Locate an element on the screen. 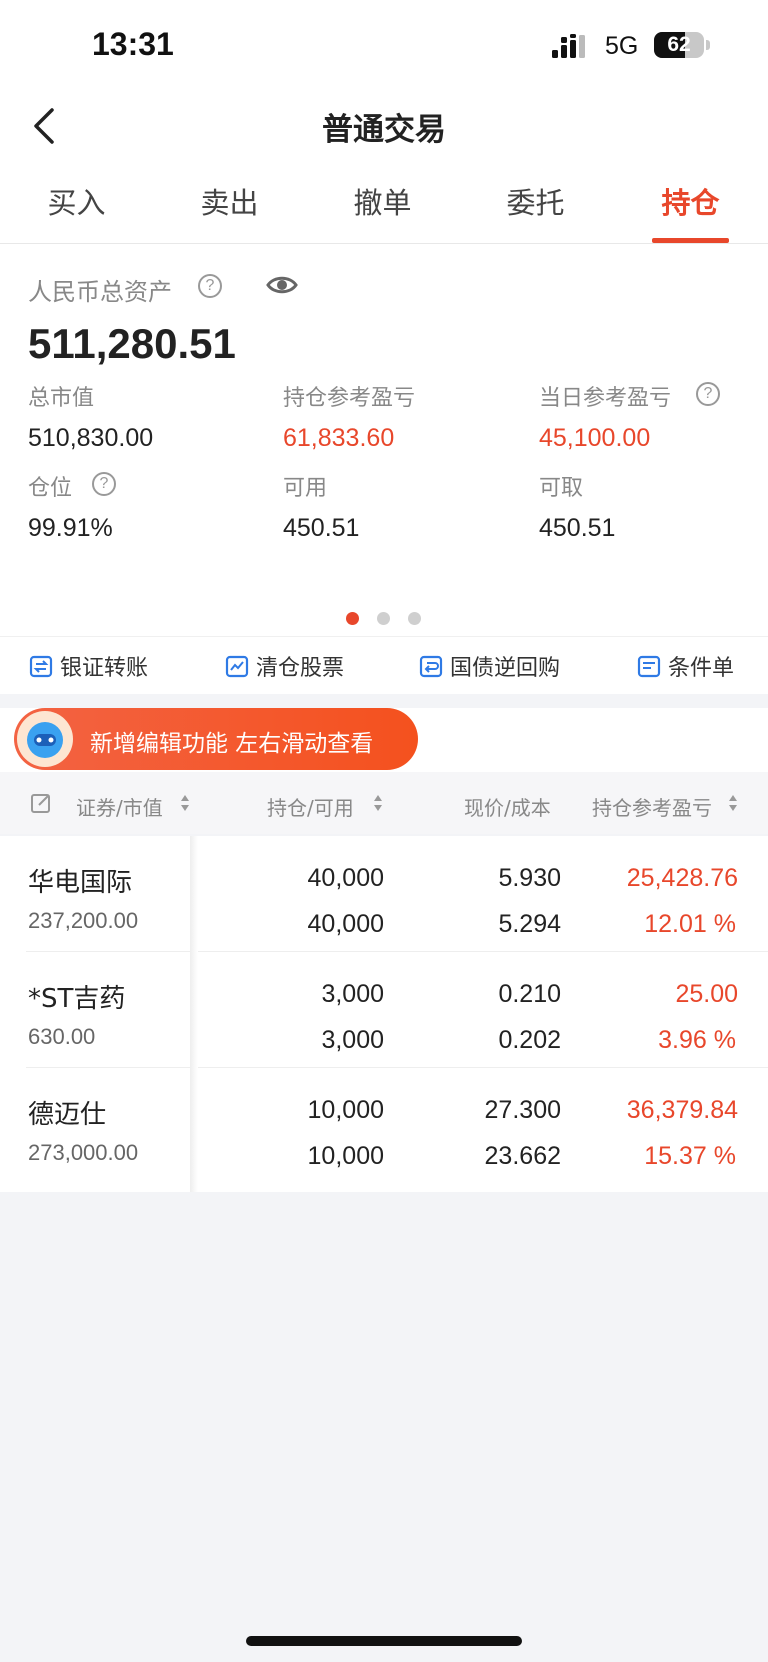 The image size is (768, 1662). holding-qty: 3,000 is located at coordinates (352, 994).